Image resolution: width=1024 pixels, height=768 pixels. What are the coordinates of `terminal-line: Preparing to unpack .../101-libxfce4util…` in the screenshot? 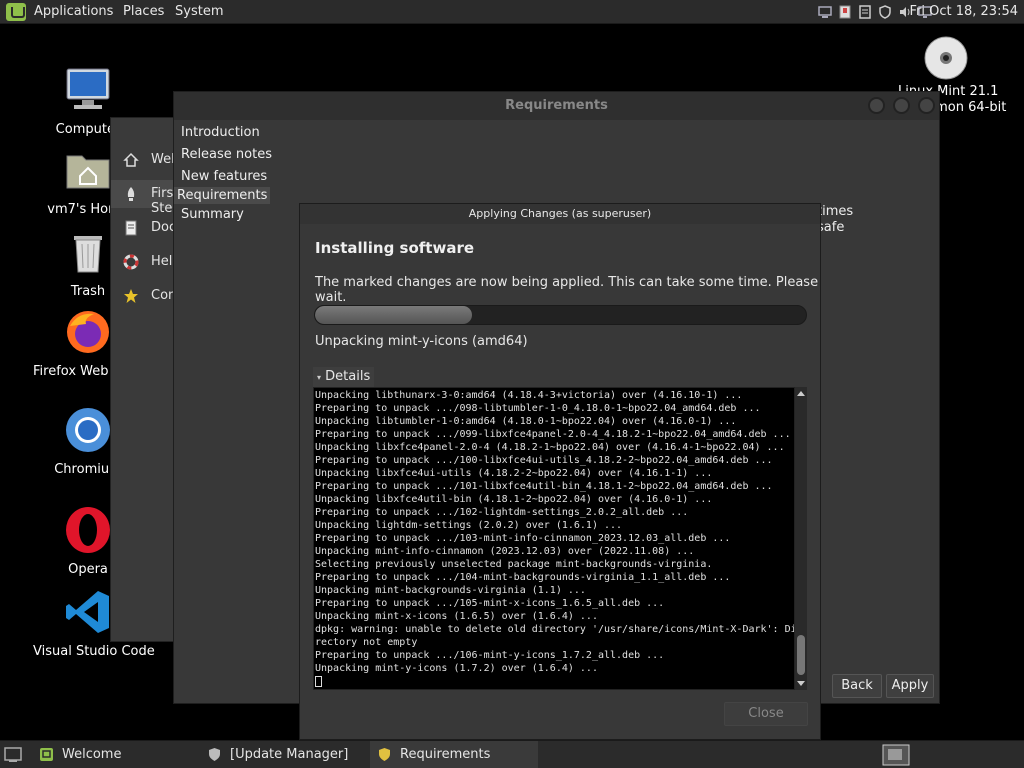 It's located at (544, 486).